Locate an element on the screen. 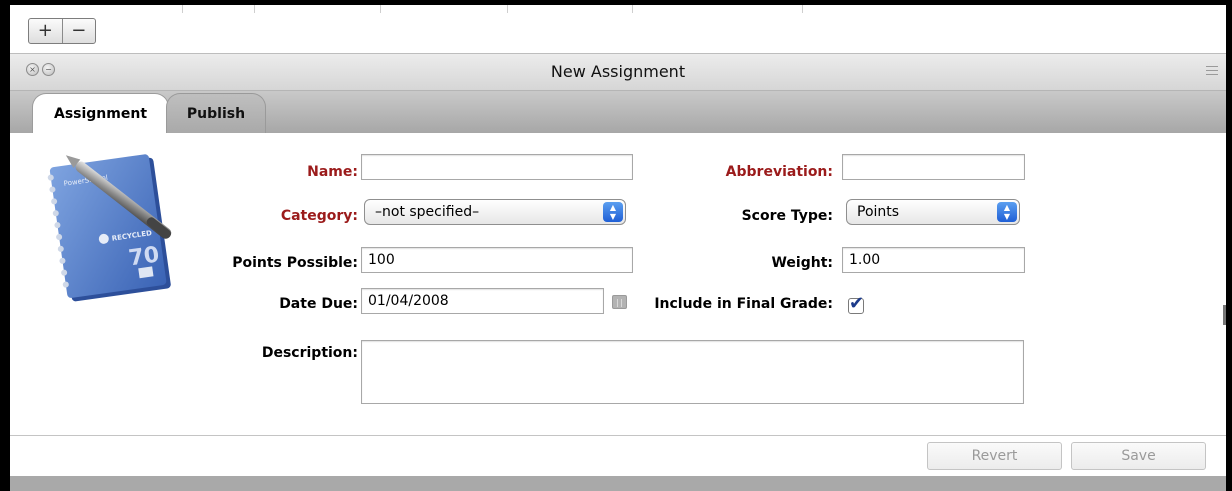 The width and height of the screenshot is (1232, 491). window-frame-left is located at coordinates (5, 245).